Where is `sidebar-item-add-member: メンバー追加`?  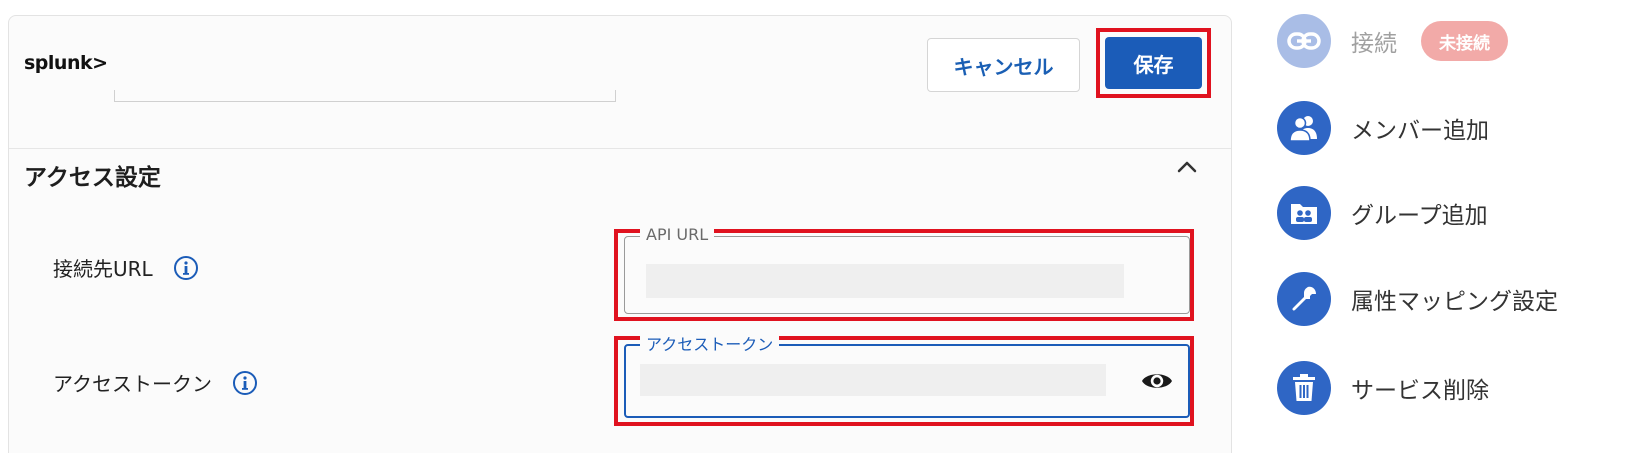 sidebar-item-add-member: メンバー追加 is located at coordinates (1383, 128).